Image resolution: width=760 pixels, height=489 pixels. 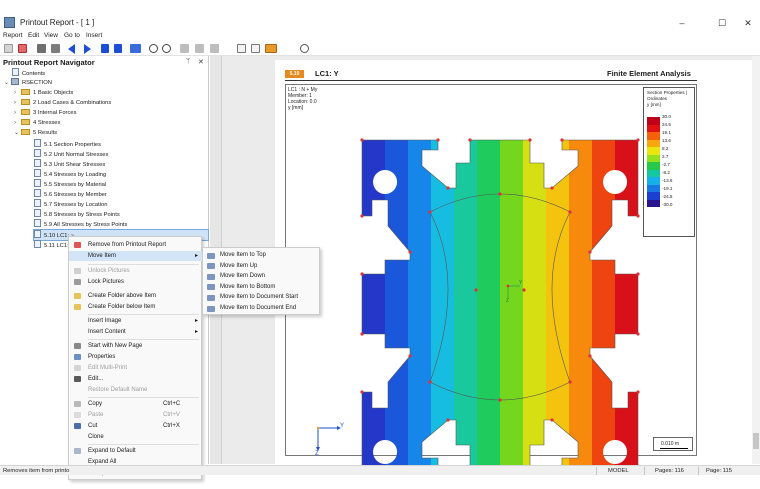 What do you see at coordinates (261, 287) in the screenshot?
I see `move-item-to-bottom: Move Item to Bottom` at bounding box center [261, 287].